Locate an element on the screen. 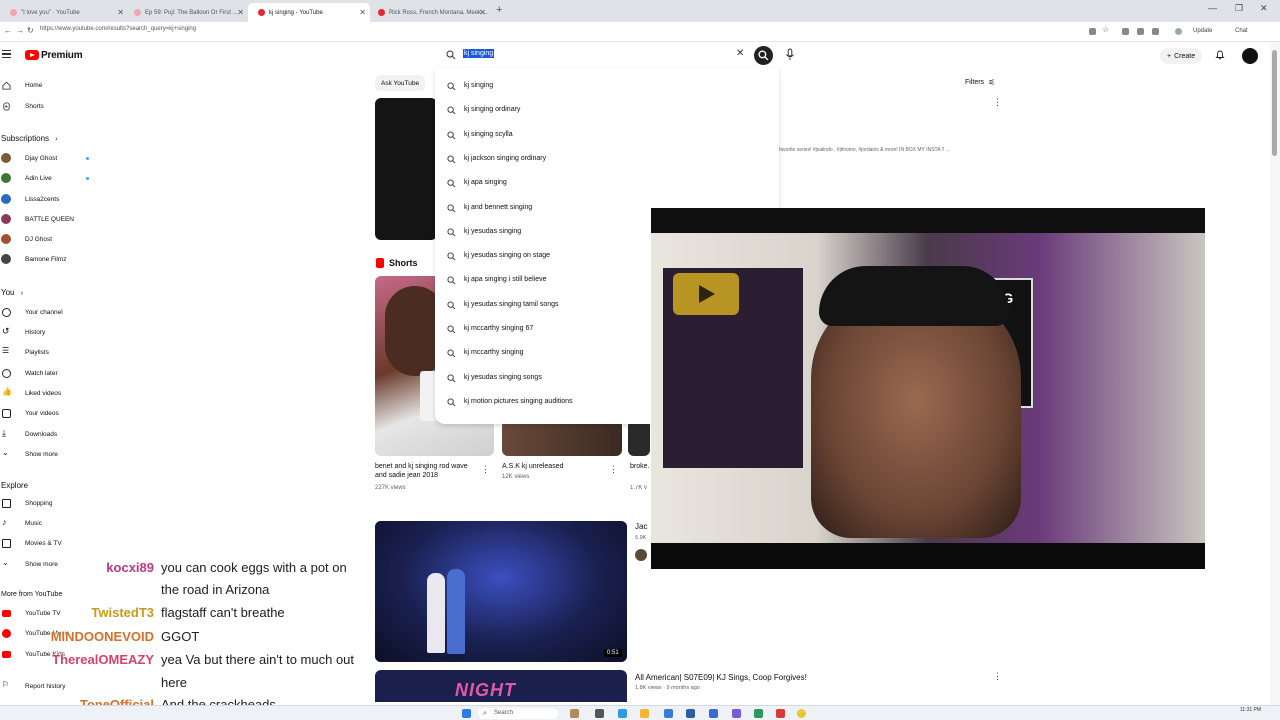 The height and width of the screenshot is (720, 1280). task-view-icon is located at coordinates (599, 713).